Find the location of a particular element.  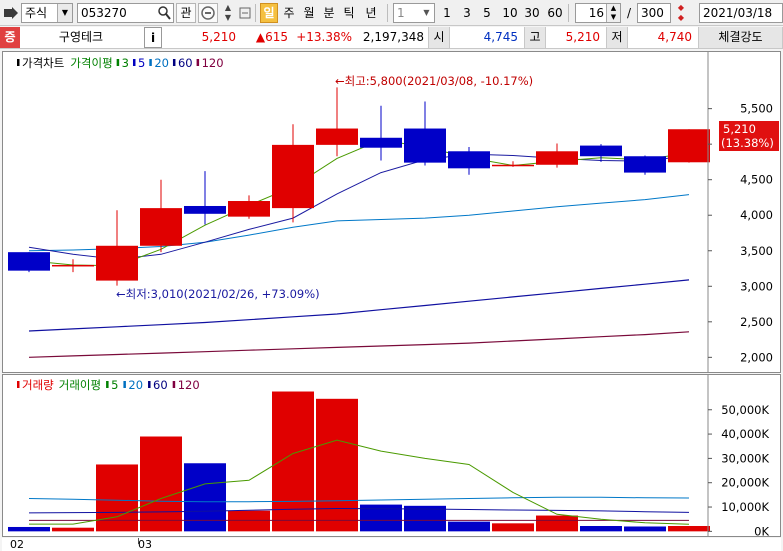

interval-3-button: 3 is located at coordinates (467, 13).